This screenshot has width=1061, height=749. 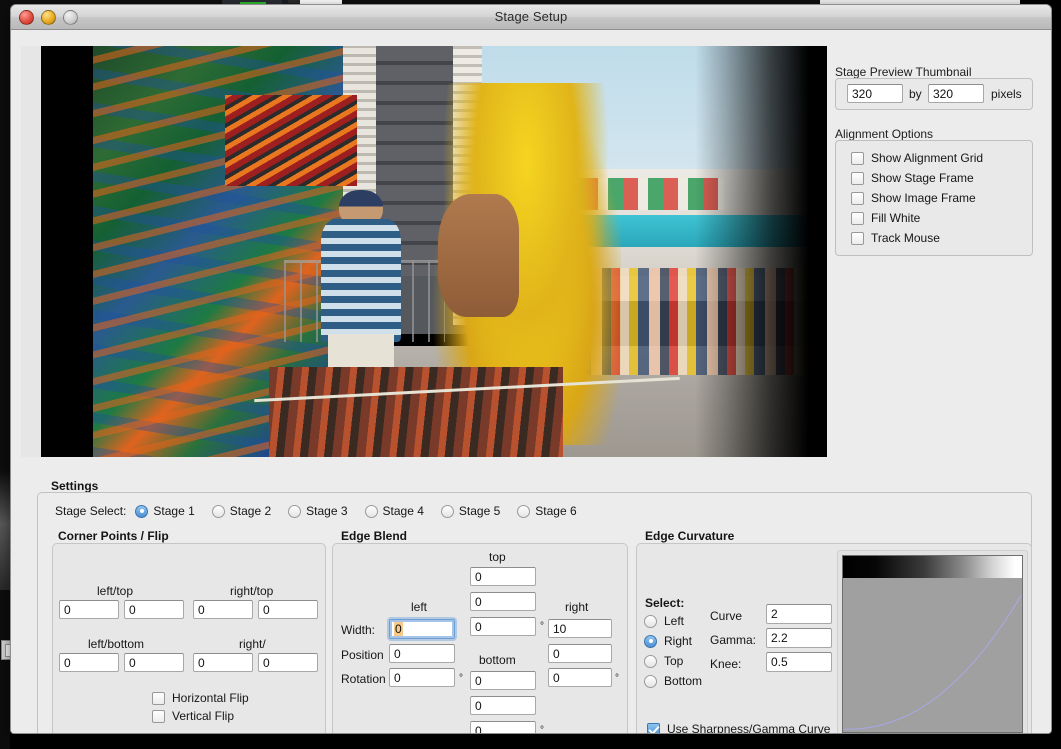 I want to click on label-left-top: left/top, so click(x=115, y=591).